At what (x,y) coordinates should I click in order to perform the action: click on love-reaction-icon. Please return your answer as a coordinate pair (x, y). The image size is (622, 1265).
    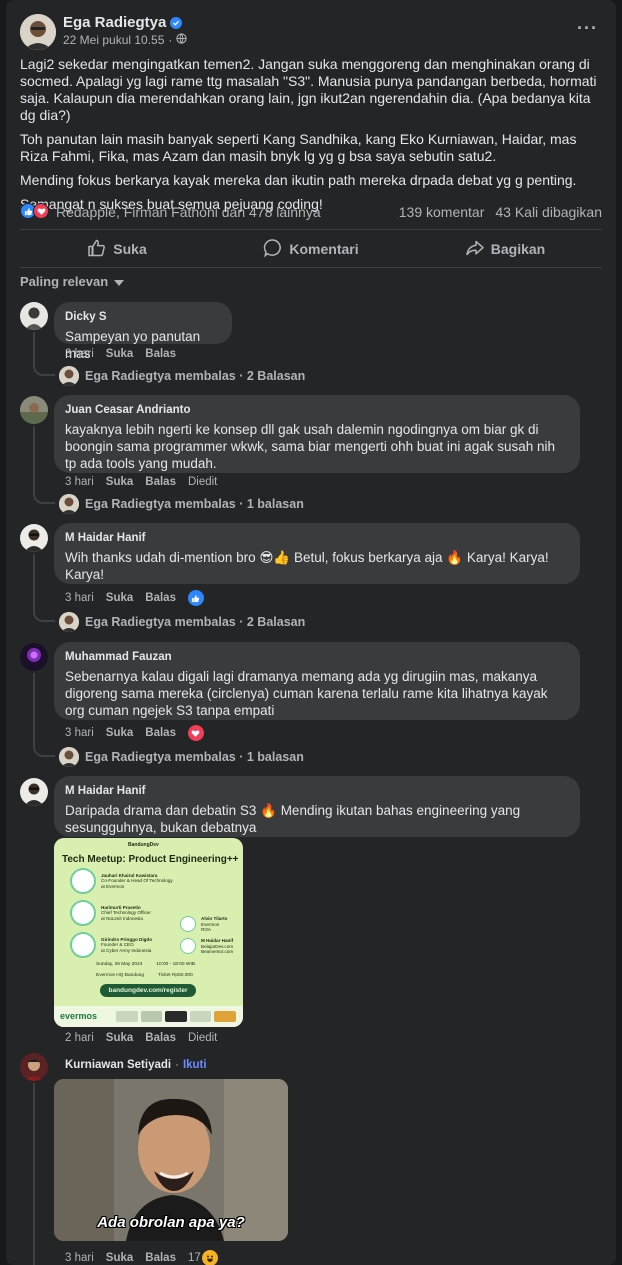
    Looking at the image, I should click on (195, 733).